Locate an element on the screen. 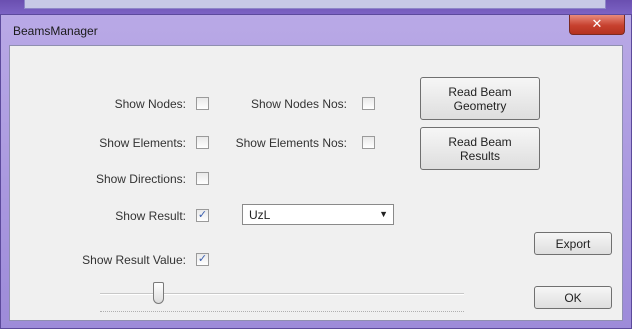  export-button: Export is located at coordinates (573, 243).